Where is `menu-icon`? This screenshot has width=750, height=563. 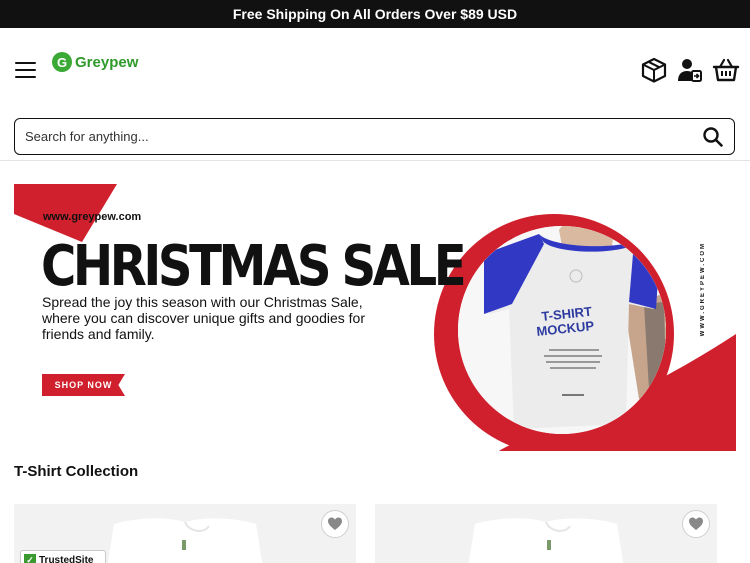
menu-icon is located at coordinates (25, 70).